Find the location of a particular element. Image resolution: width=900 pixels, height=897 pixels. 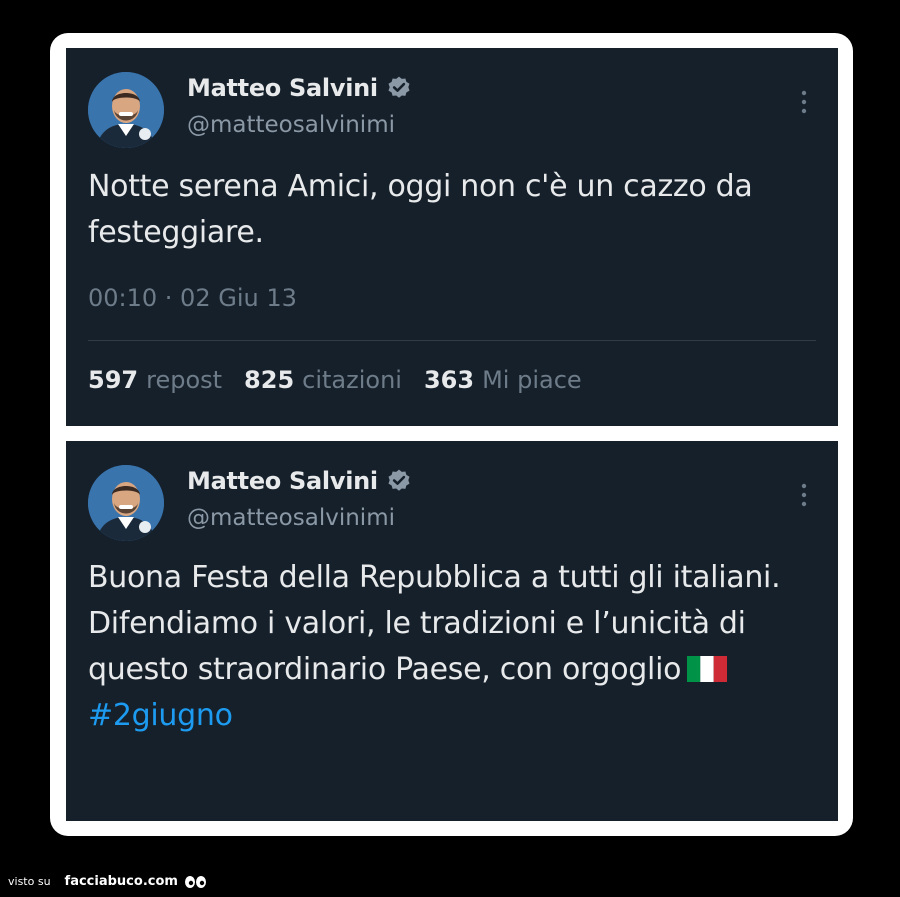

stat-quotes: 825 citazioni is located at coordinates (323, 380).